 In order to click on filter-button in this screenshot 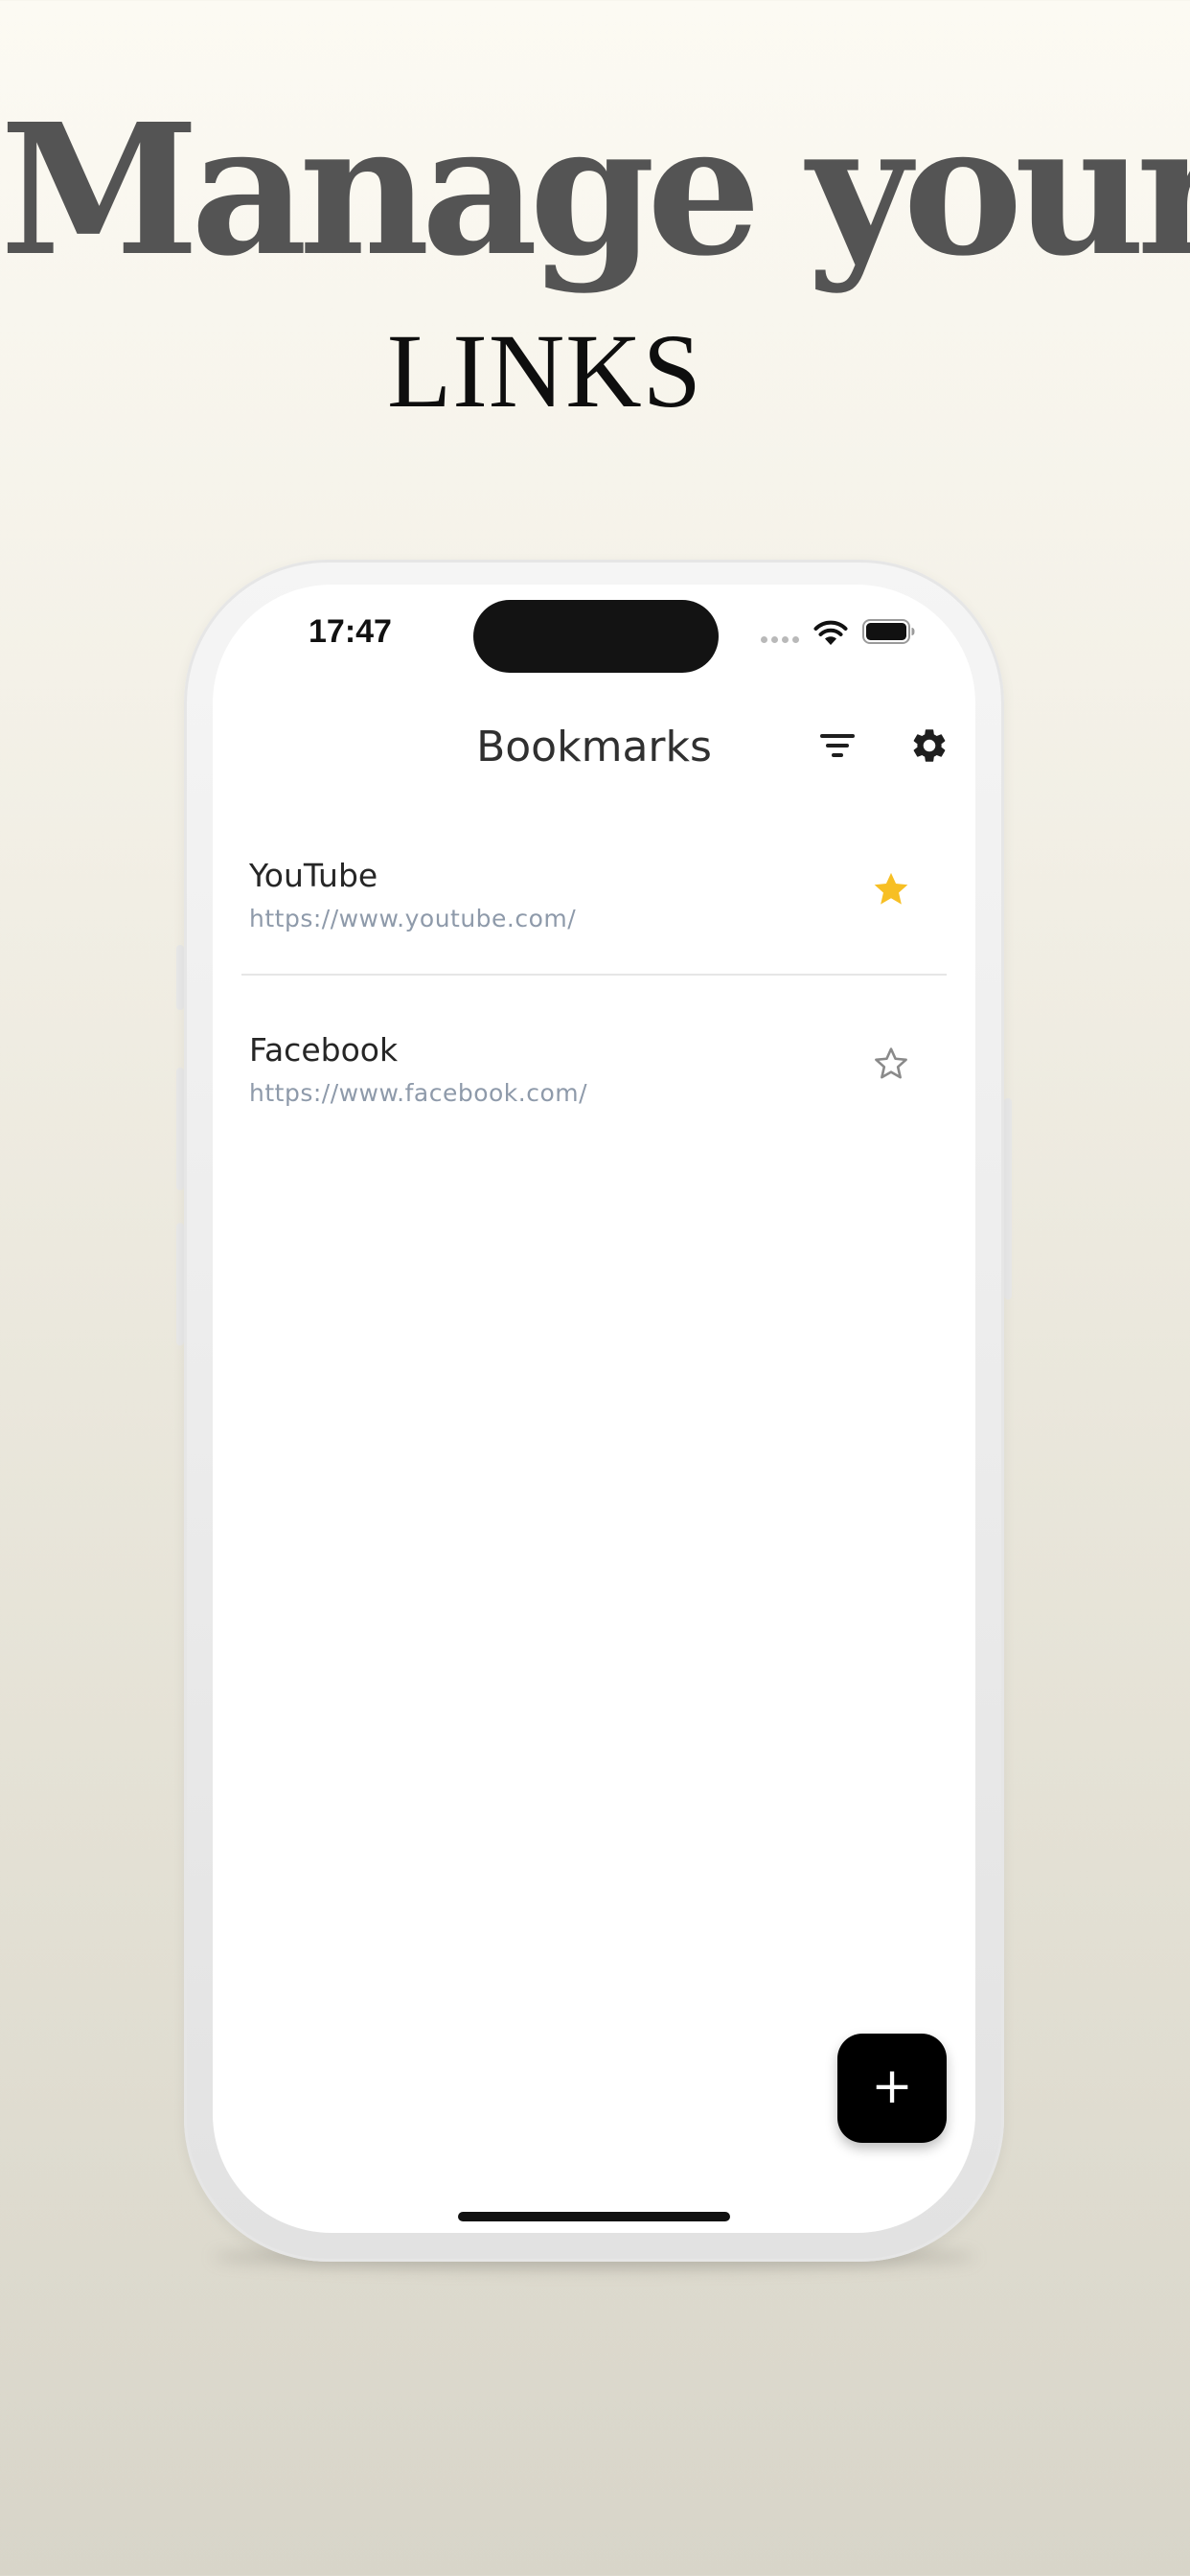, I will do `click(838, 745)`.